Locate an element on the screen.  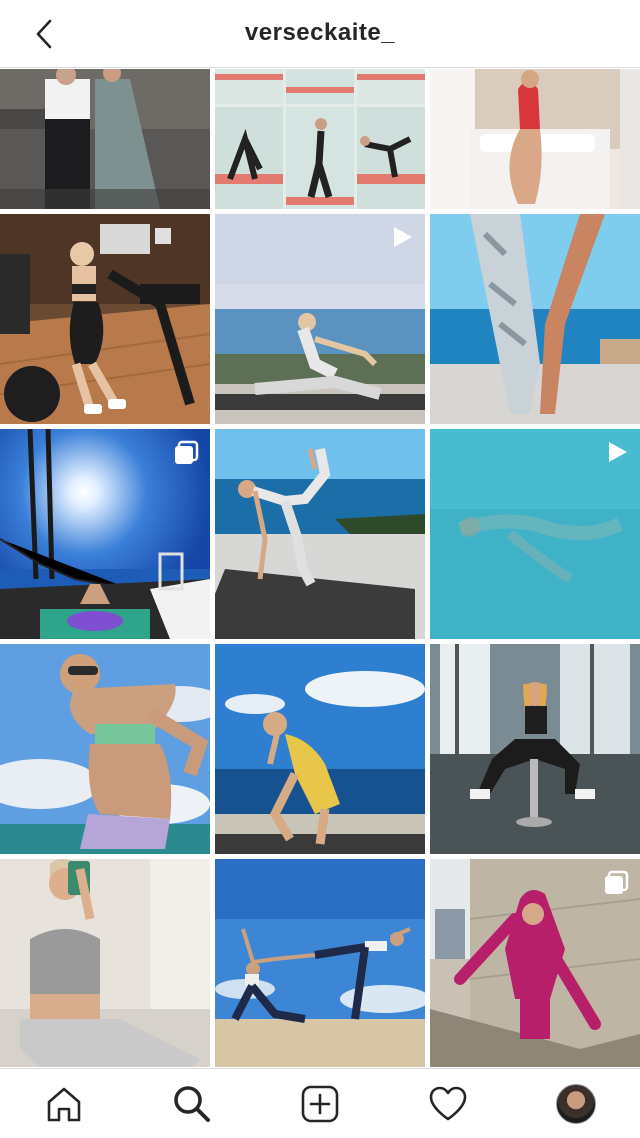
nav-new-post-button is located at coordinates (320, 1104).